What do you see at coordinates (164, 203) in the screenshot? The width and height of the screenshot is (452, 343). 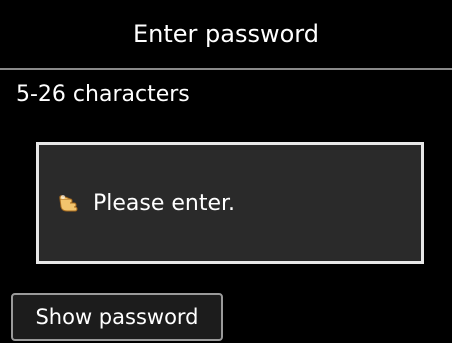 I see `password-placeholder: Please enter.` at bounding box center [164, 203].